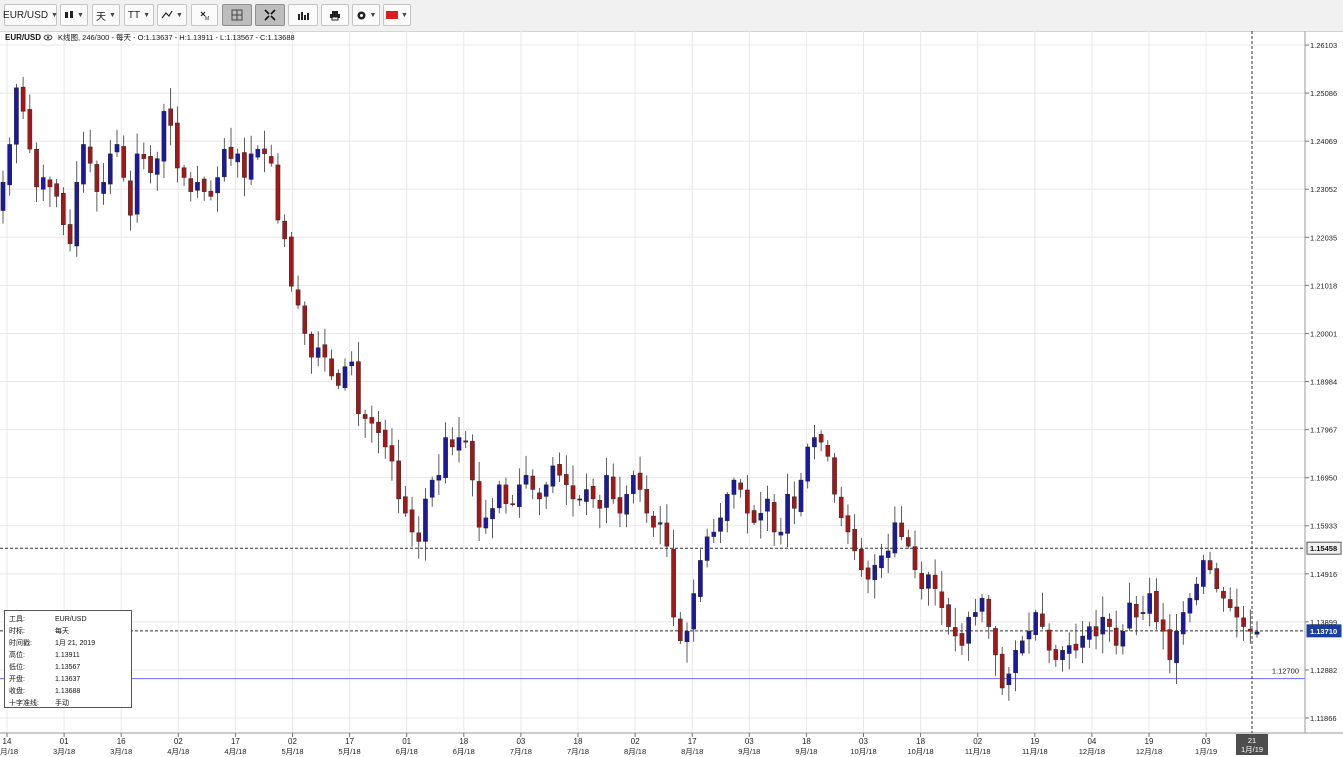 The image size is (1343, 757). What do you see at coordinates (397, 15) in the screenshot?
I see `language-button: ▼` at bounding box center [397, 15].